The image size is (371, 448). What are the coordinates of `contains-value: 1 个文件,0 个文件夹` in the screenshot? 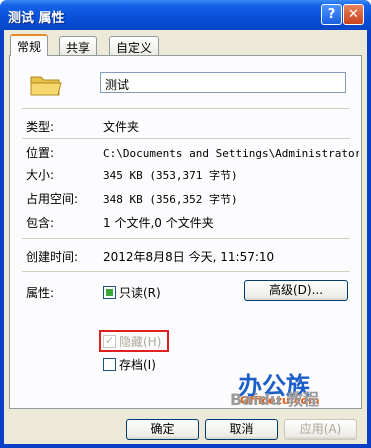 It's located at (158, 223).